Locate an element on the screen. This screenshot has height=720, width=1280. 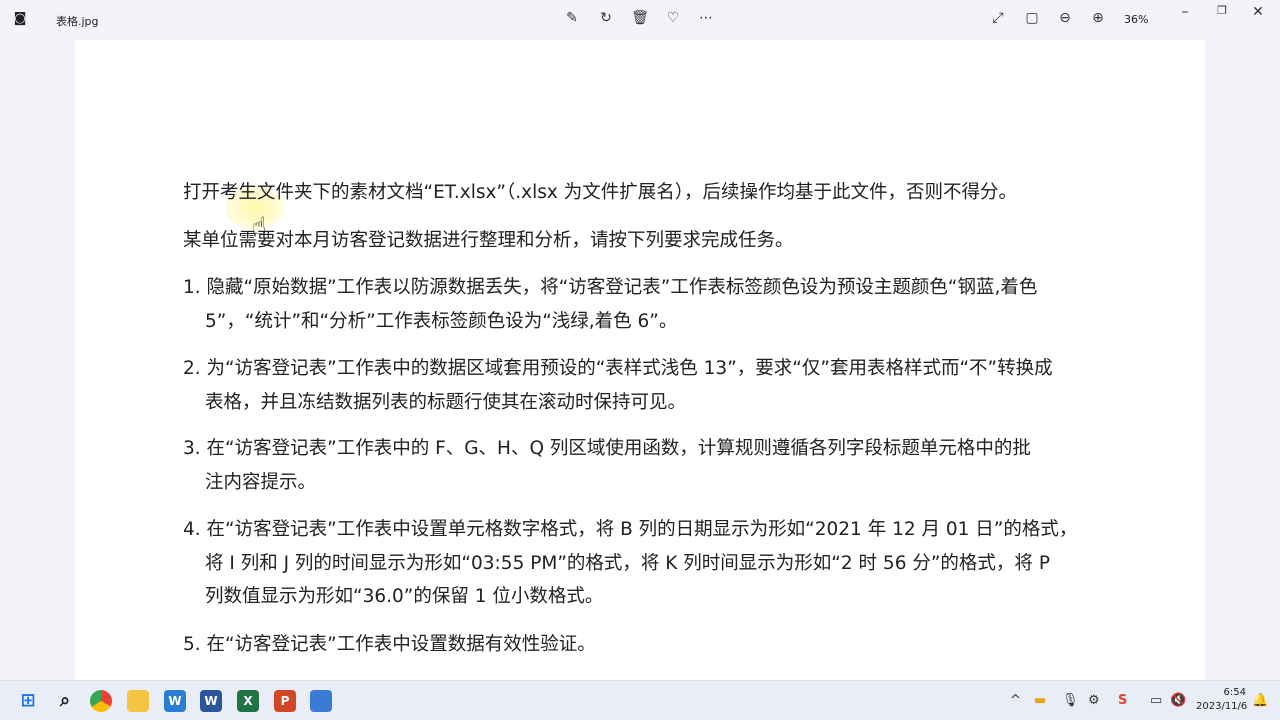
title-bar: ◙ 表格.jpg ✎ ↻ 🗑 ♡ ⋯ ⤢ ▢ ⊖ ⊕ 36% – ❐ ✕ is located at coordinates (640, 20).